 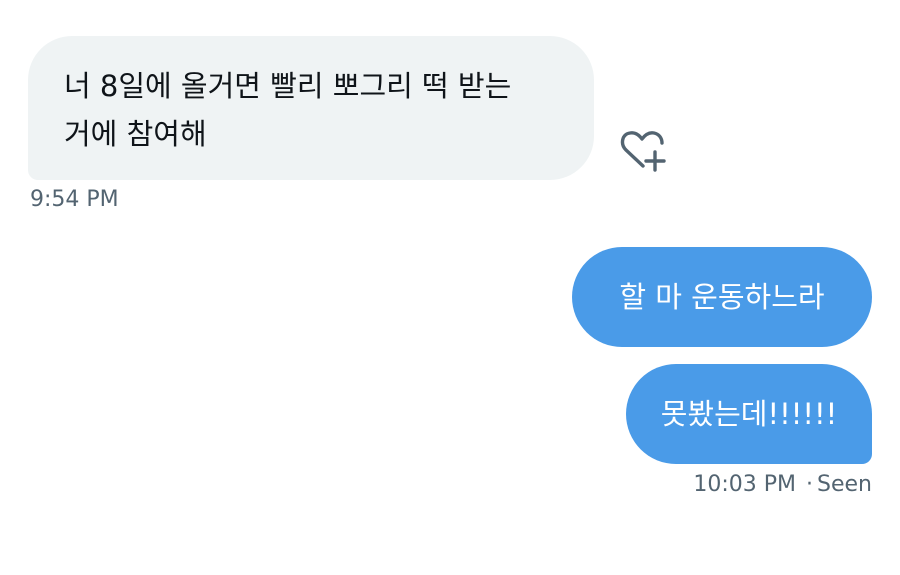 I want to click on outgoing-status: 10:03 PM · Seen, so click(x=782, y=485).